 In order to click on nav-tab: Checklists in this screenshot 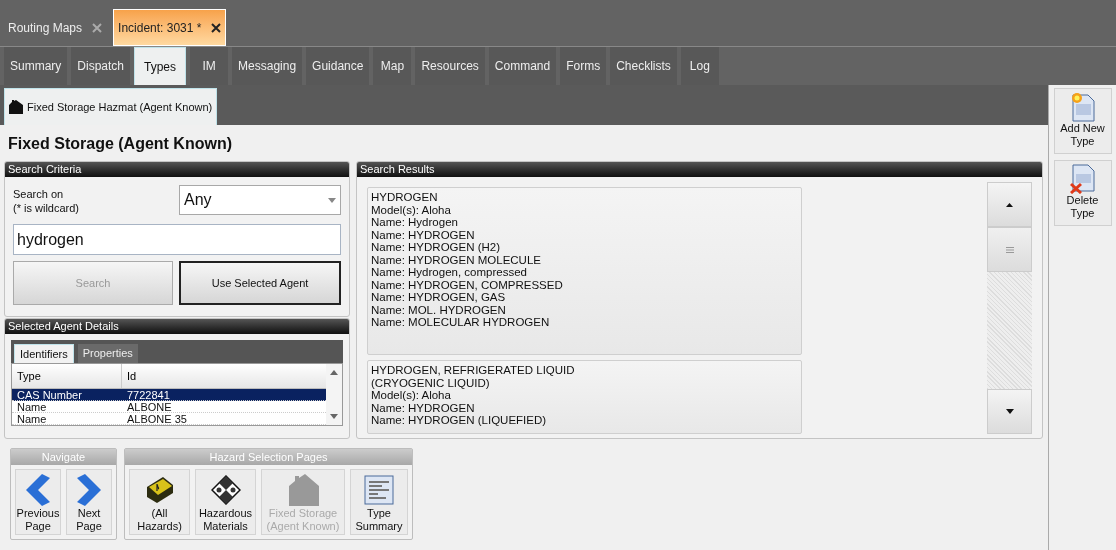, I will do `click(643, 66)`.